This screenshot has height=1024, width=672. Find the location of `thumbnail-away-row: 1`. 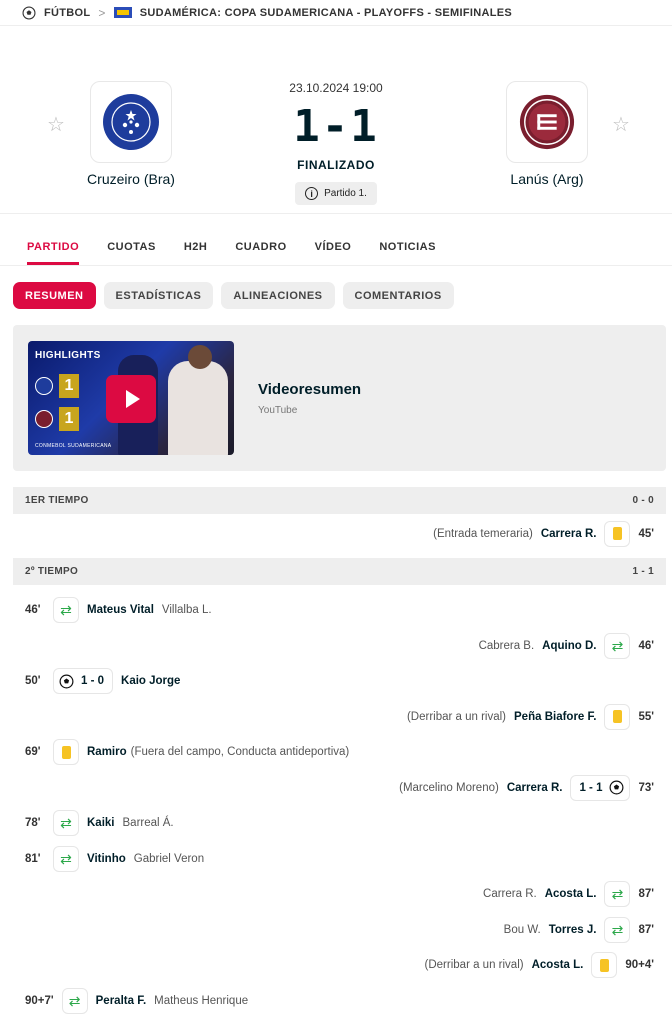

thumbnail-away-row: 1 is located at coordinates (60, 419).